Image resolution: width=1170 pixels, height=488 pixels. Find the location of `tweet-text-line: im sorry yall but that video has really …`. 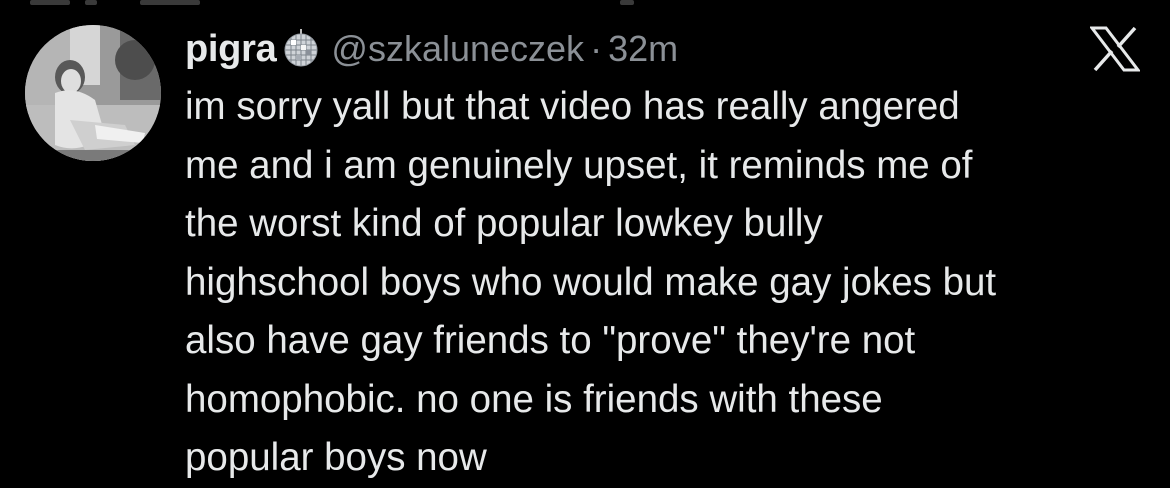

tweet-text-line: im sorry yall but that video has really … is located at coordinates (572, 106).